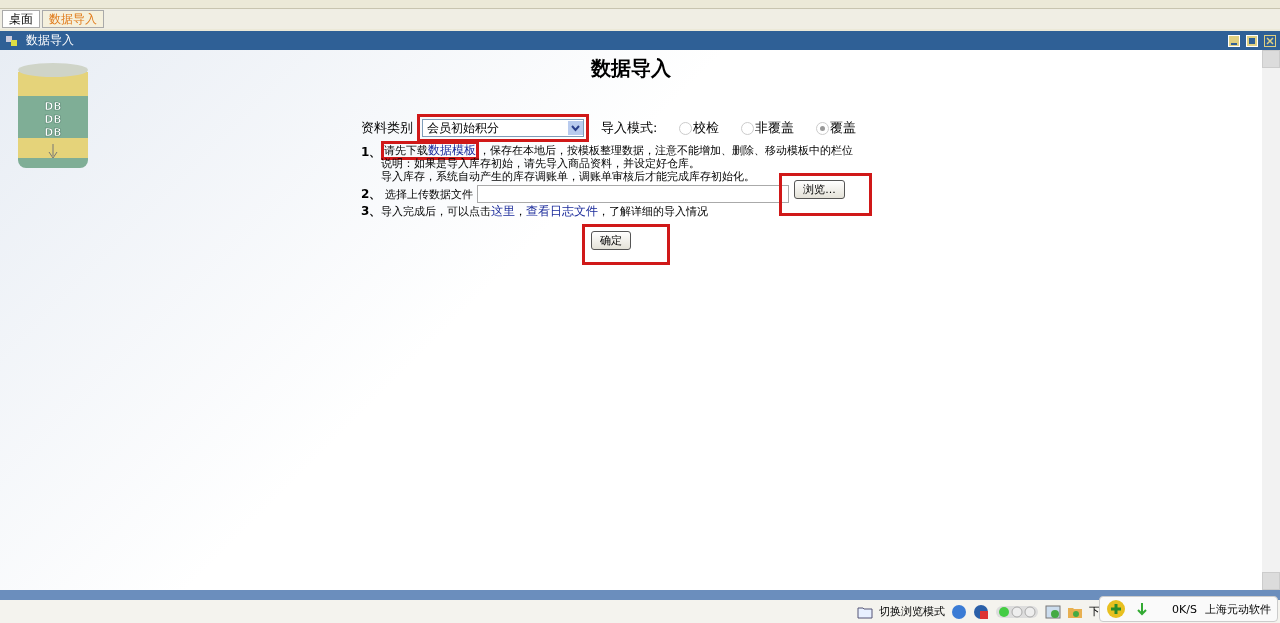 Image resolution: width=1280 pixels, height=623 pixels. Describe the element at coordinates (371, 211) in the screenshot. I see `step-number: 3、` at that location.